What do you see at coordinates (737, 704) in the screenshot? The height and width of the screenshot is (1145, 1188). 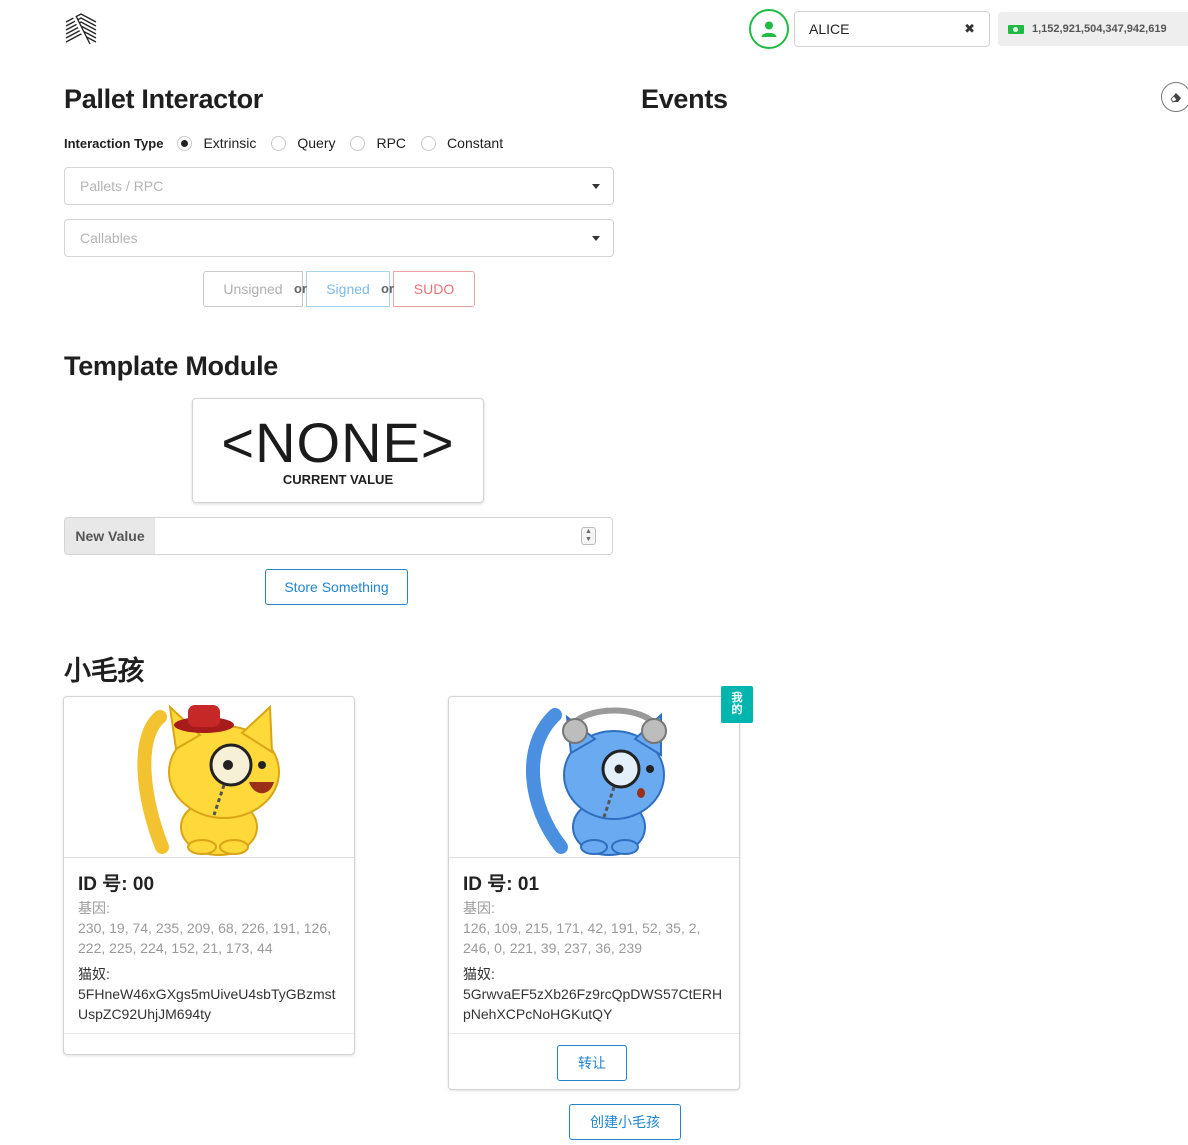 I see `mine-tag: 我的` at bounding box center [737, 704].